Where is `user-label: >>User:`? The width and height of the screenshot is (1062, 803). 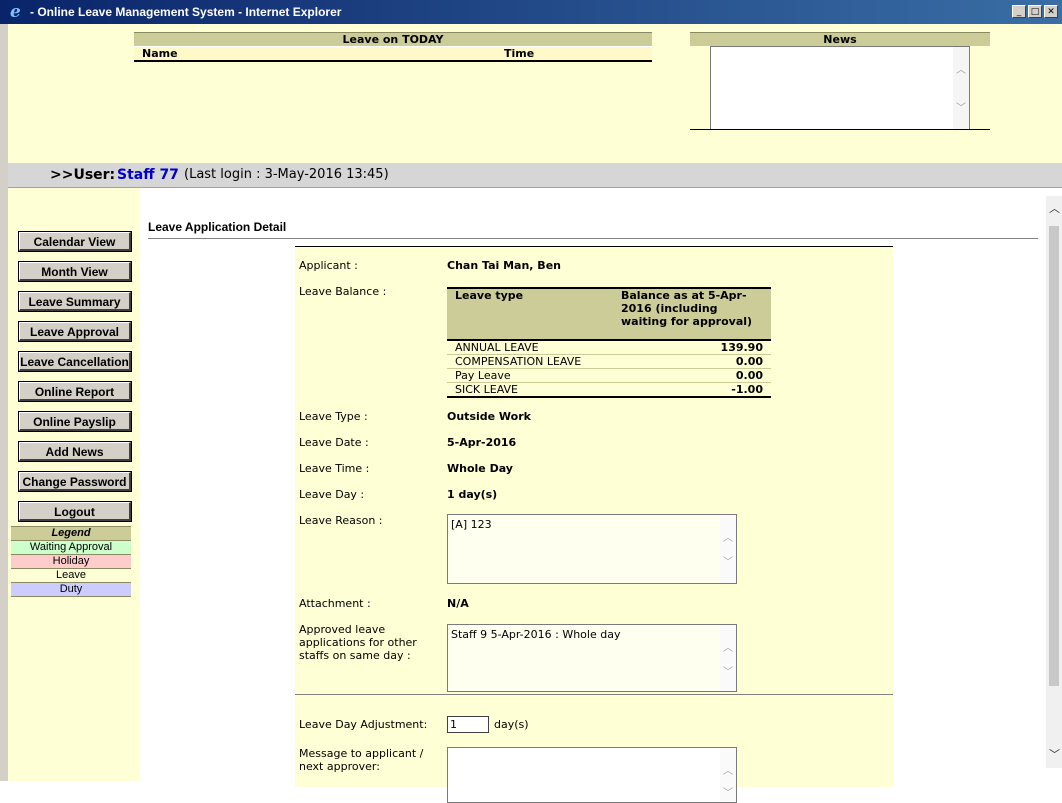
user-label: >>User: is located at coordinates (83, 175).